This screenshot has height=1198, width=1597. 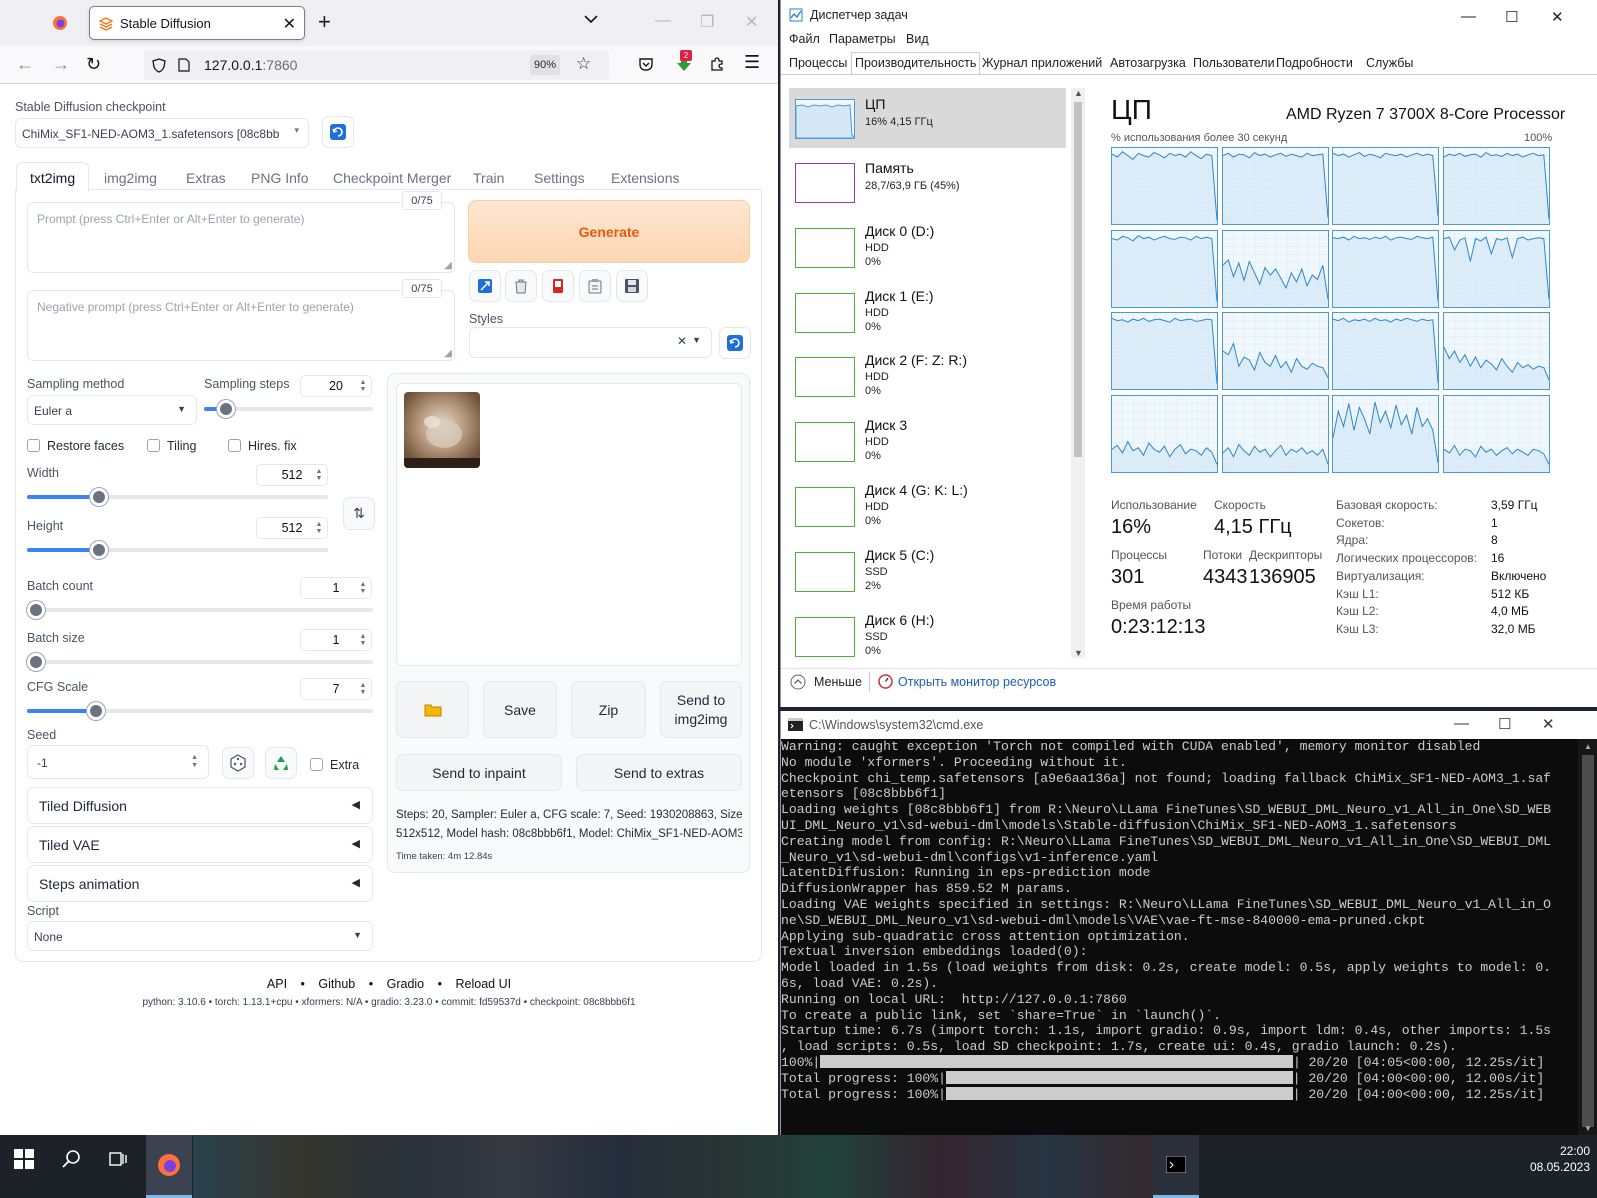 I want to click on console-scrollbar: ▲ ▼, so click(x=1587, y=937).